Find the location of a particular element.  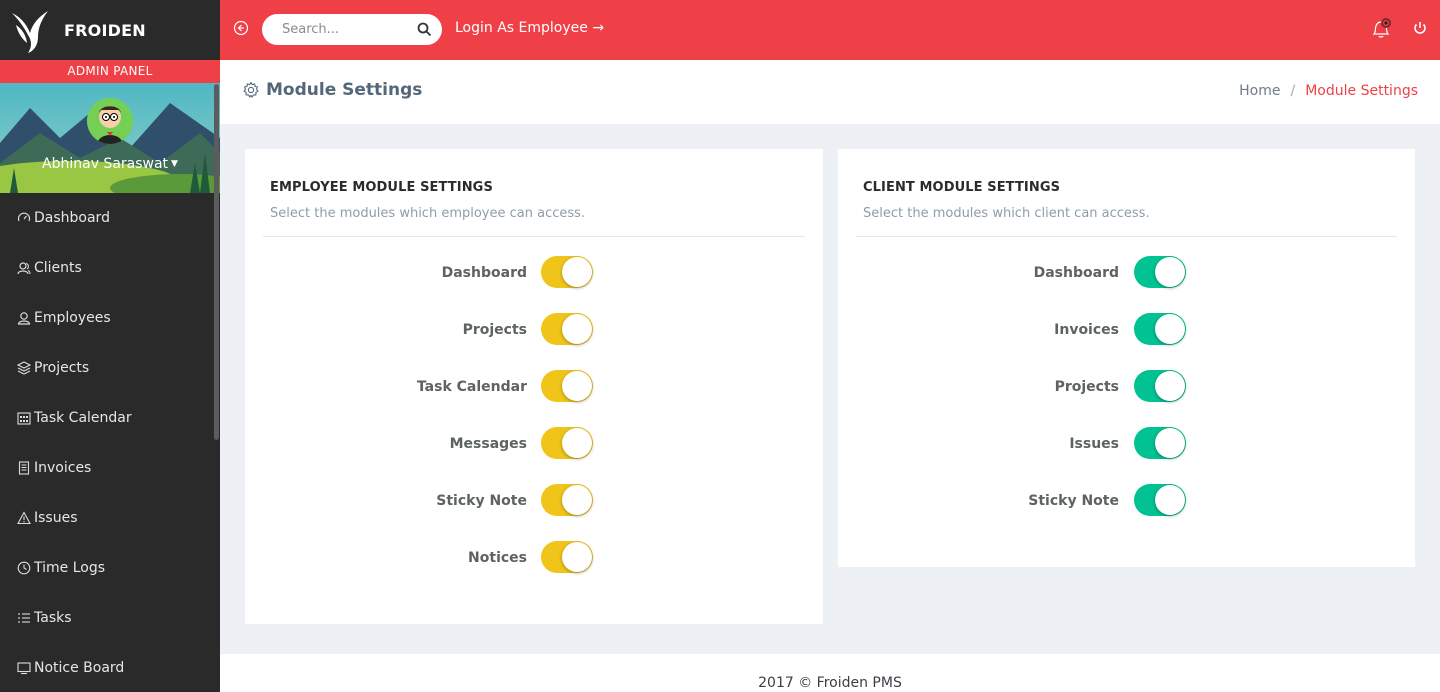

sidebar-item-clients: Clients is located at coordinates (110, 268).